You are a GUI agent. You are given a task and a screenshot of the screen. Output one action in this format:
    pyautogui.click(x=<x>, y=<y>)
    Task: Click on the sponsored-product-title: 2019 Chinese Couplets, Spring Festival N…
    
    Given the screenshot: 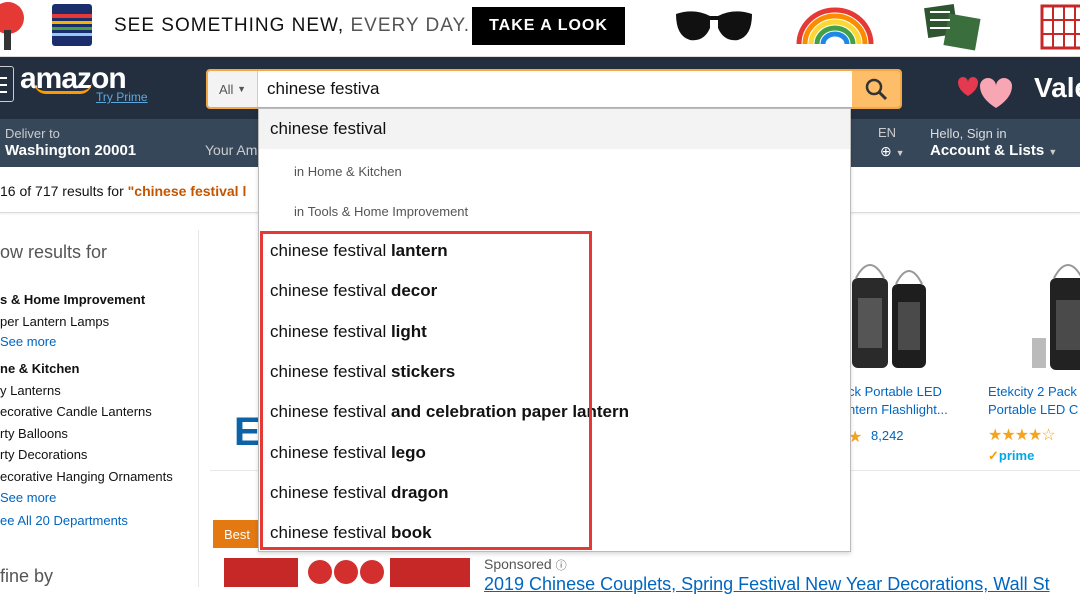 What is the action you would take?
    pyautogui.click(x=767, y=584)
    